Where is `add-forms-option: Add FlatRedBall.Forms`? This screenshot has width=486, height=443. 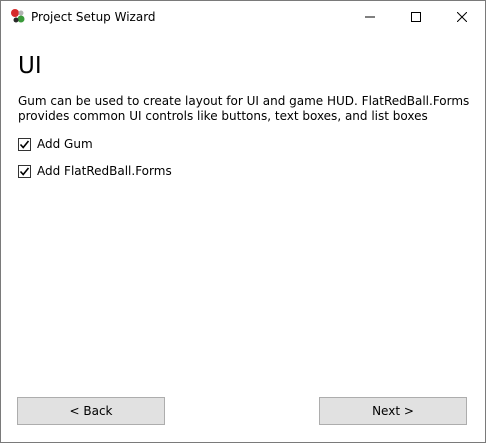 add-forms-option: Add FlatRedBall.Forms is located at coordinates (95, 171).